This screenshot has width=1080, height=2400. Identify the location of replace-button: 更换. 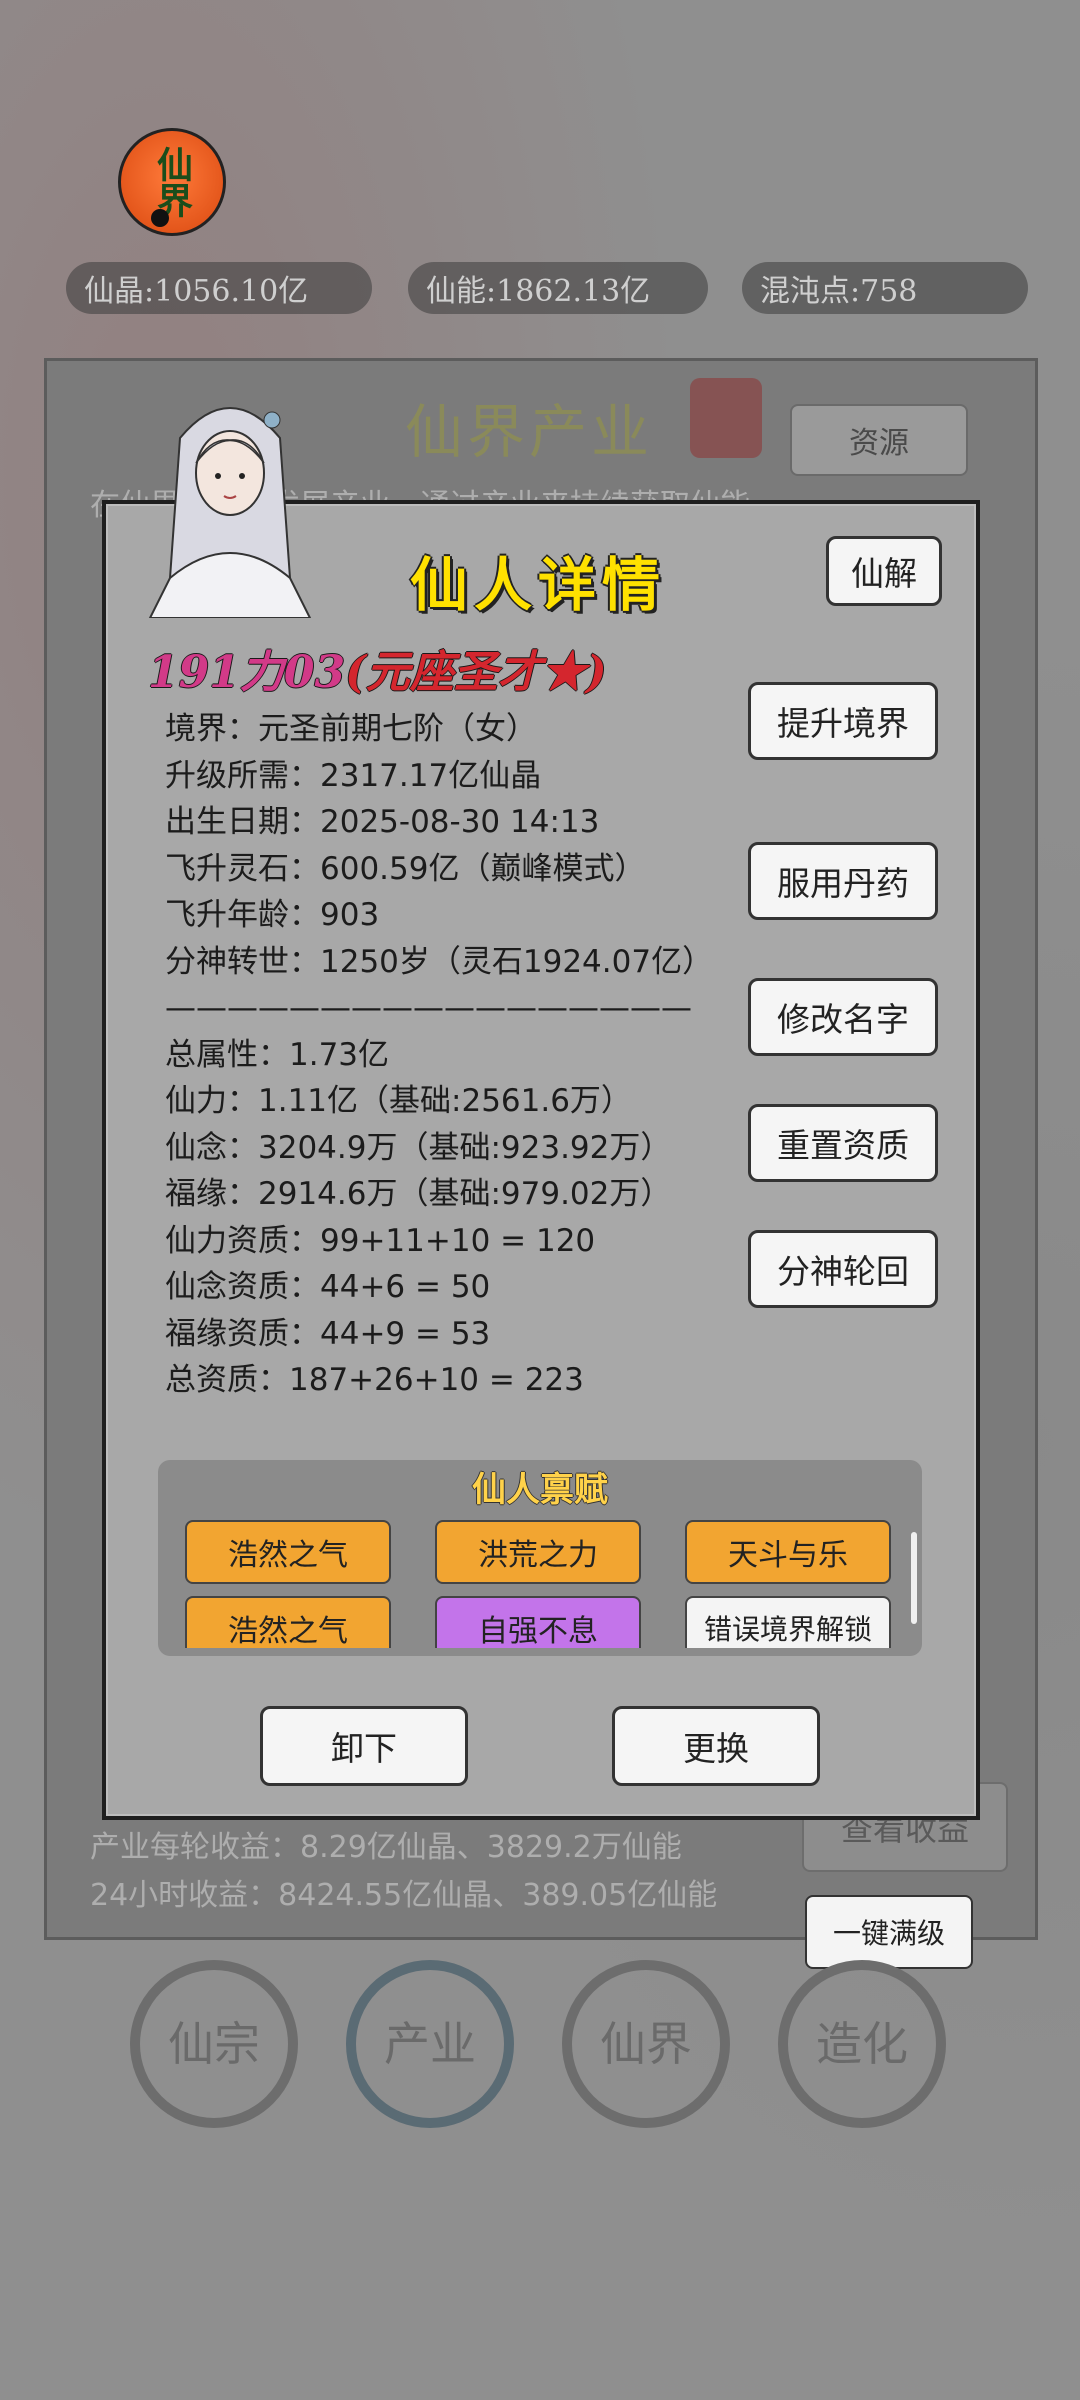
(716, 1746).